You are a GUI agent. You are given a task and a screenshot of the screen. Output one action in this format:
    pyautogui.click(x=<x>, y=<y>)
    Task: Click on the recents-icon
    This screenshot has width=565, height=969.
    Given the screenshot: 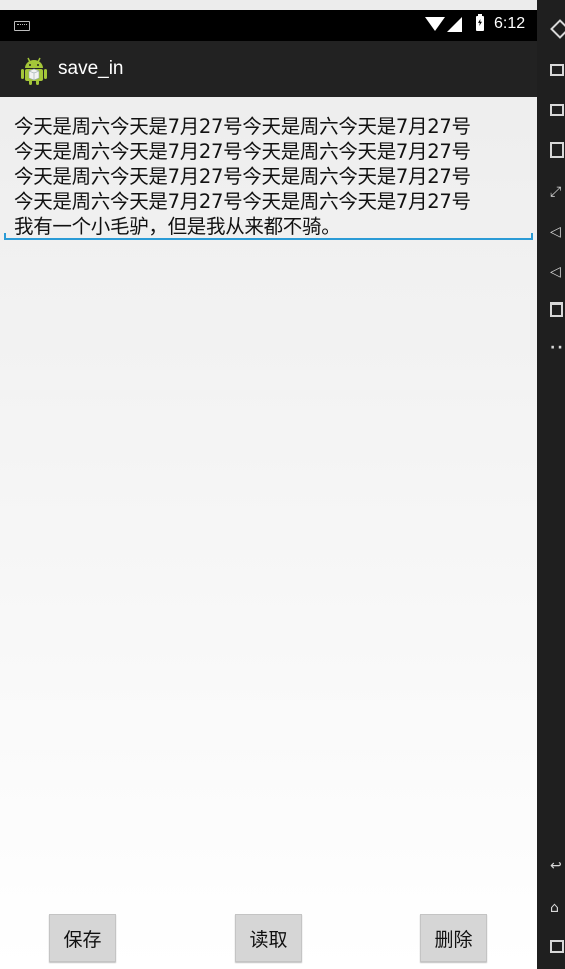 What is the action you would take?
    pyautogui.click(x=557, y=946)
    